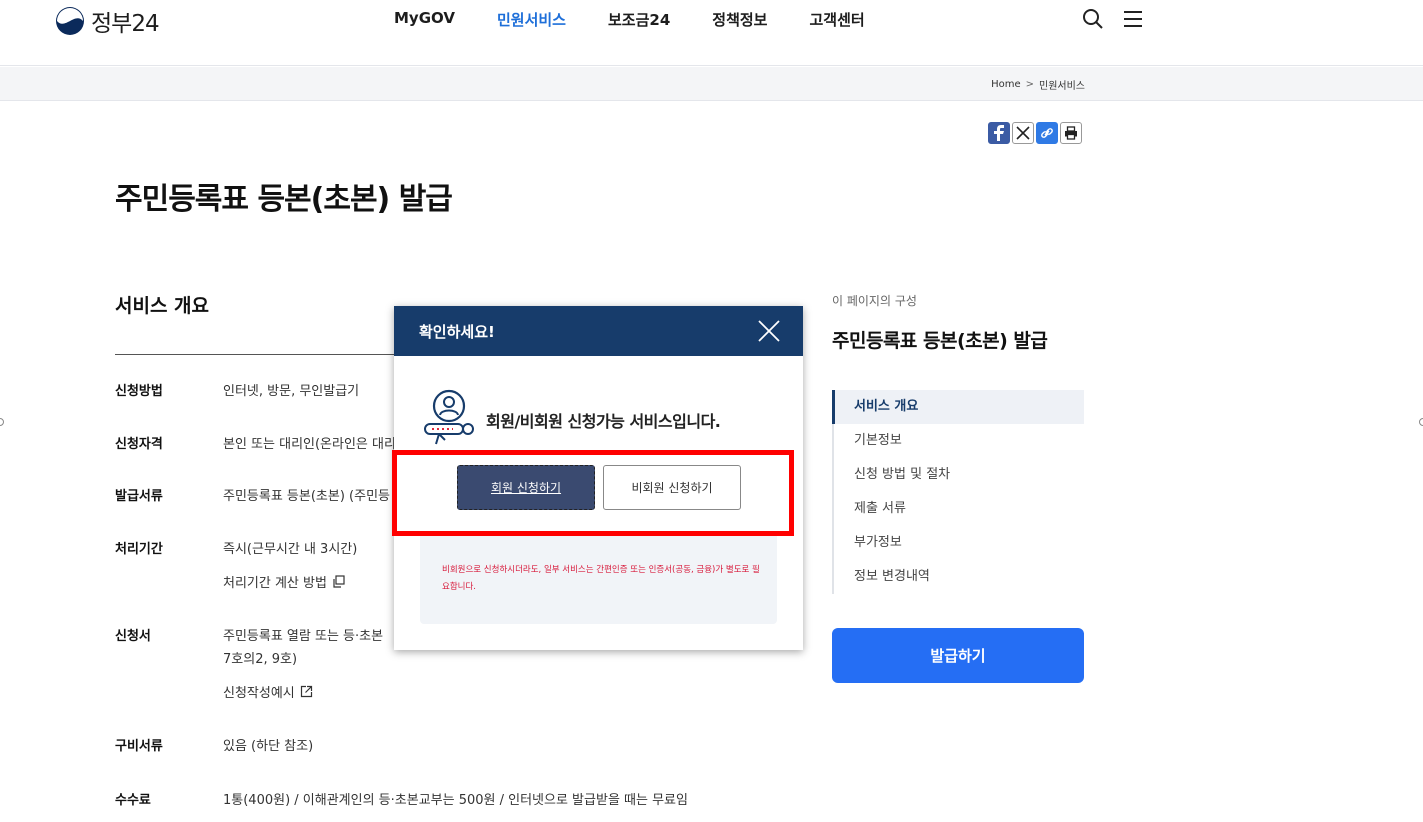 The height and width of the screenshot is (822, 1423). Describe the element at coordinates (531, 19) in the screenshot. I see `nav-civil-services: 민원서비스` at that location.